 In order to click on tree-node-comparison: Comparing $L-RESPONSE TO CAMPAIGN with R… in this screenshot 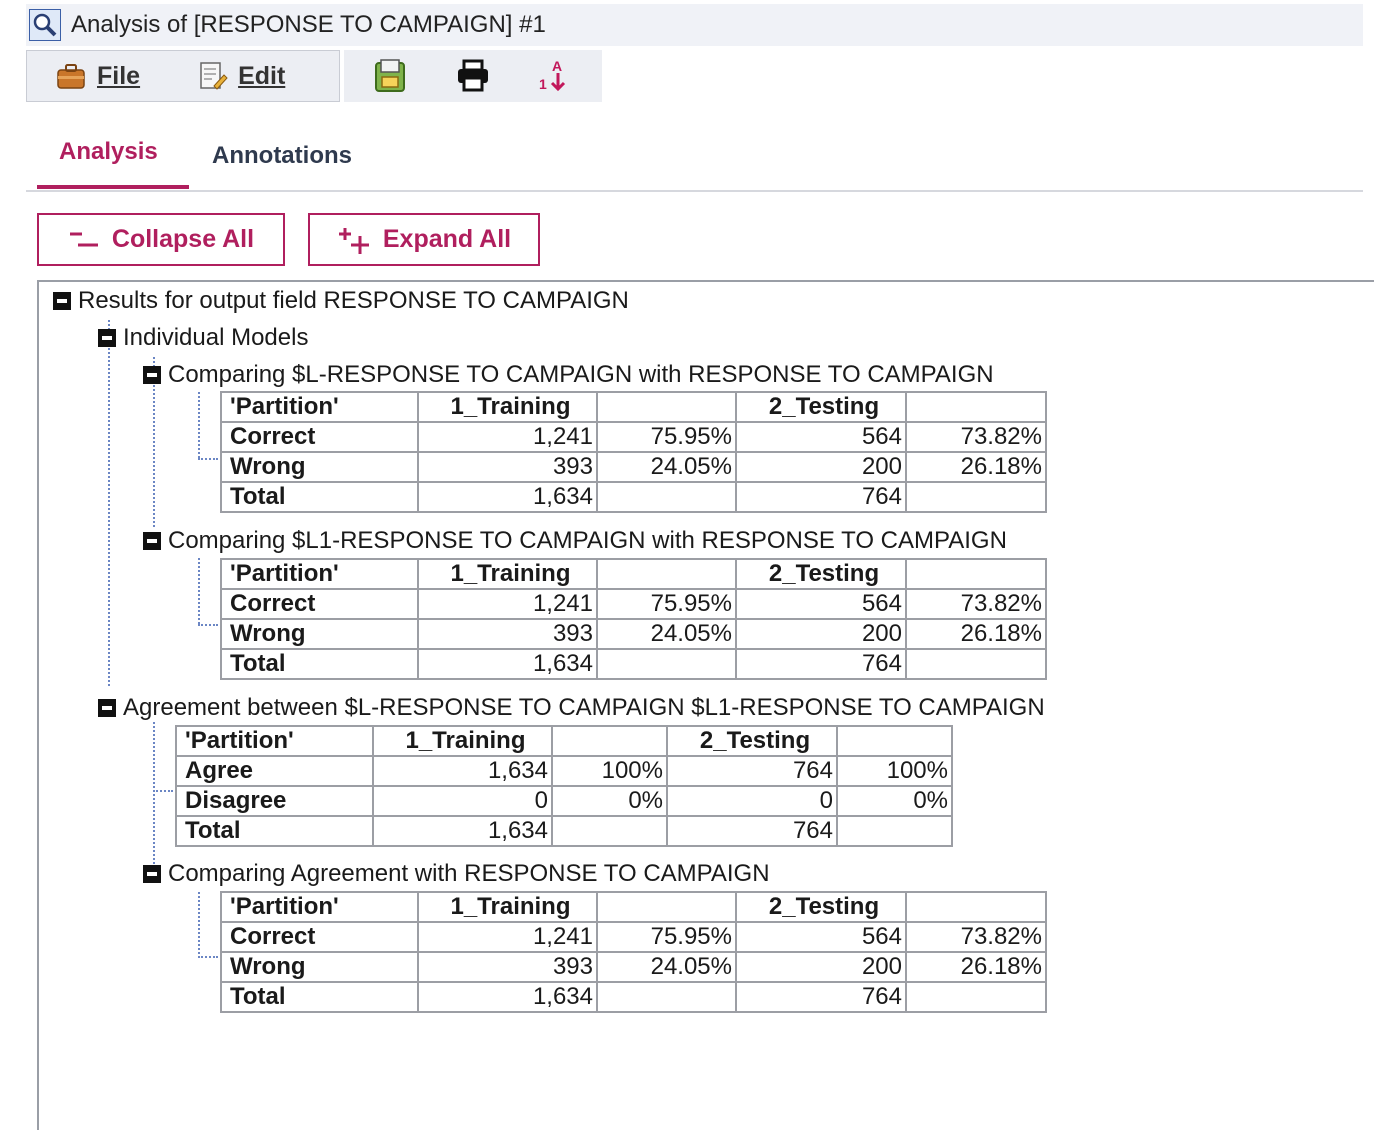, I will do `click(568, 375)`.